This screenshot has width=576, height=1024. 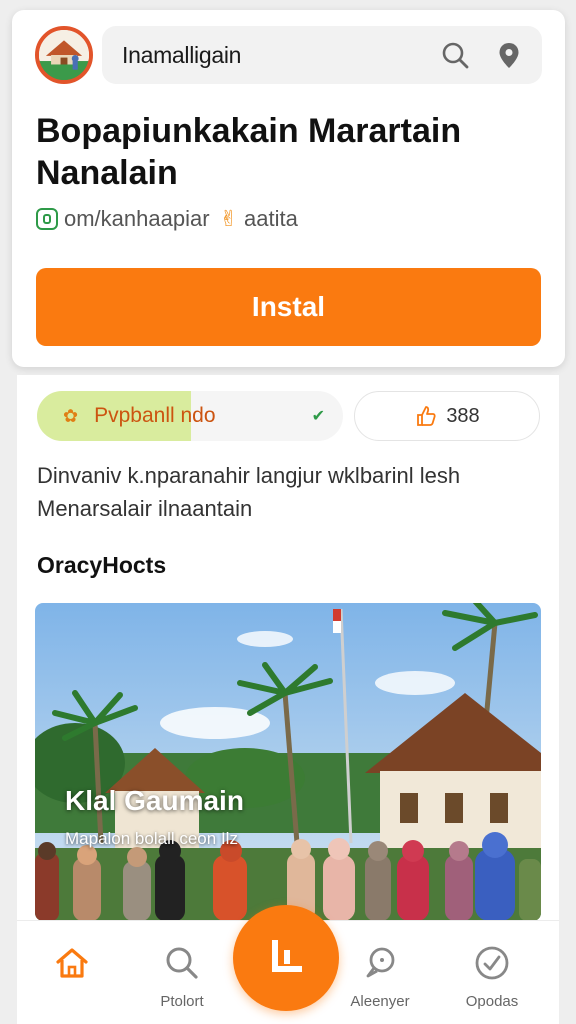 I want to click on nav-search: Ptolort, so click(x=182, y=976).